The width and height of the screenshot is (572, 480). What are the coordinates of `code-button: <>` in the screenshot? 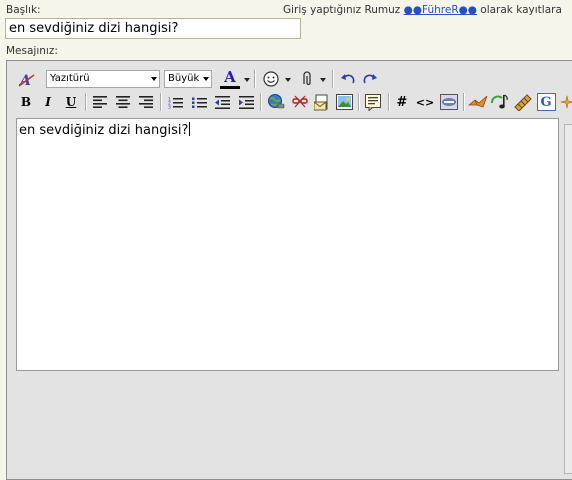 It's located at (425, 102).